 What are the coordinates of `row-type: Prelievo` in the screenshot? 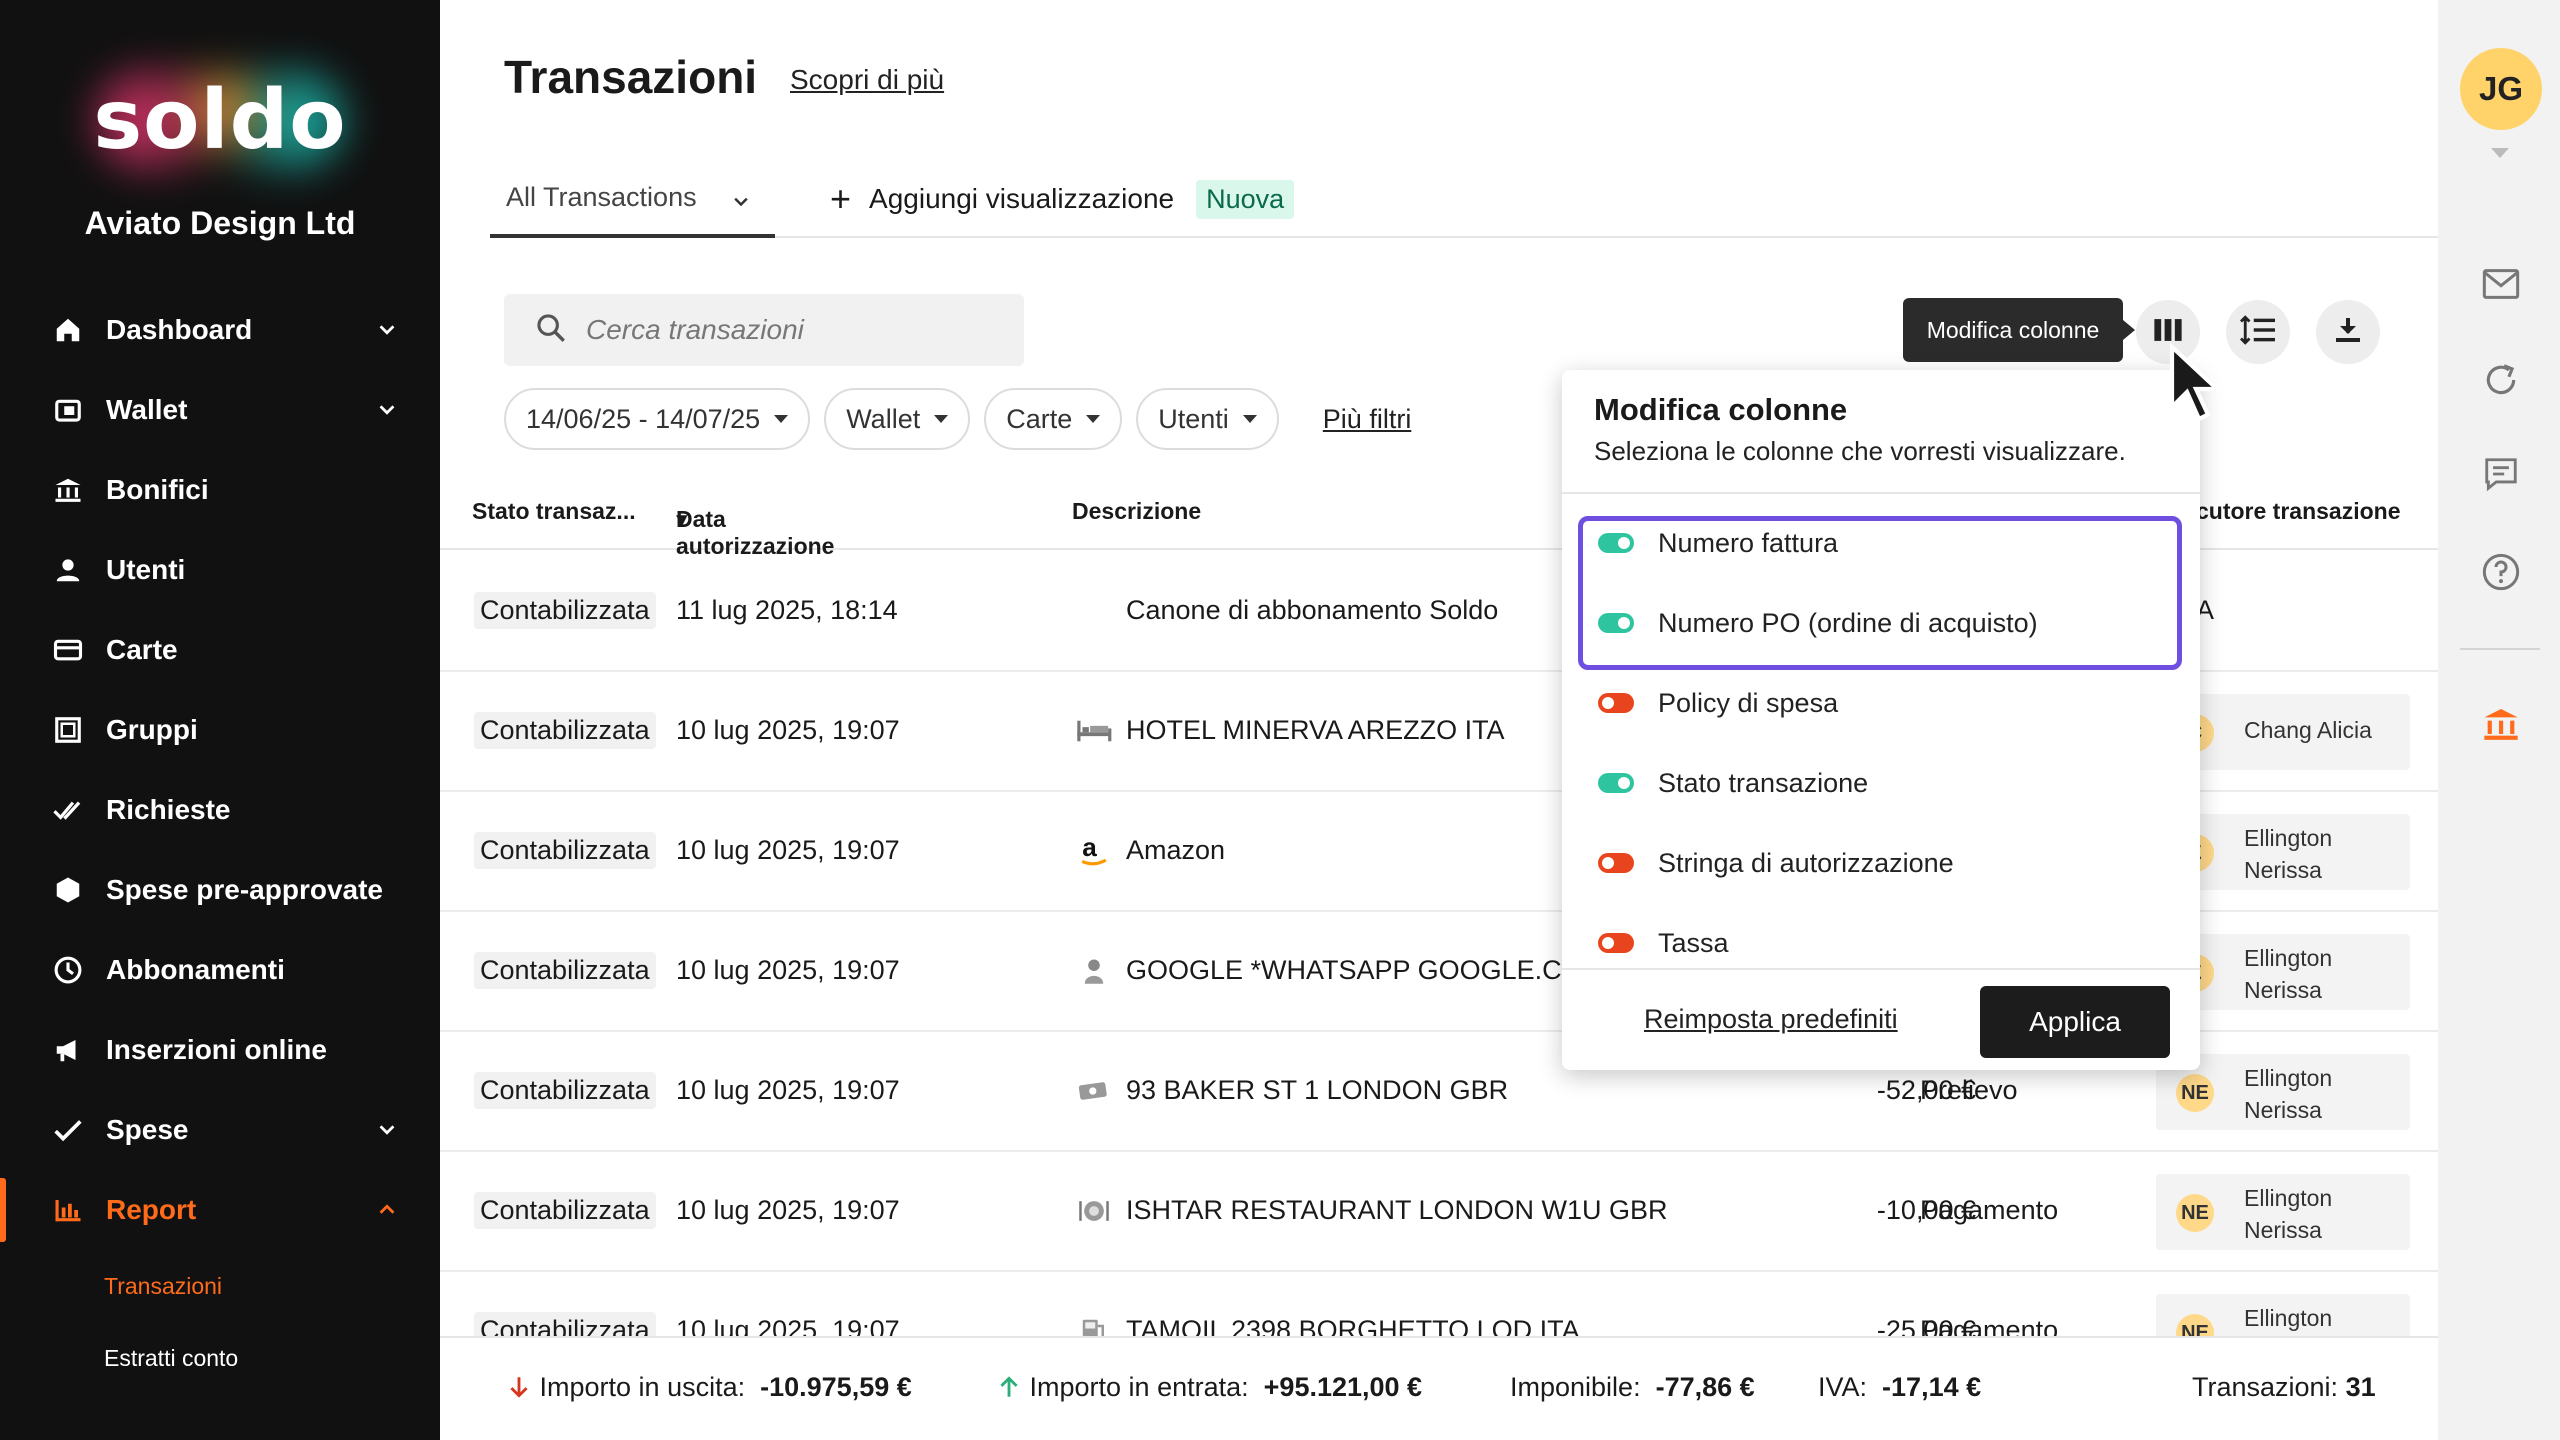 It's located at (1969, 1090).